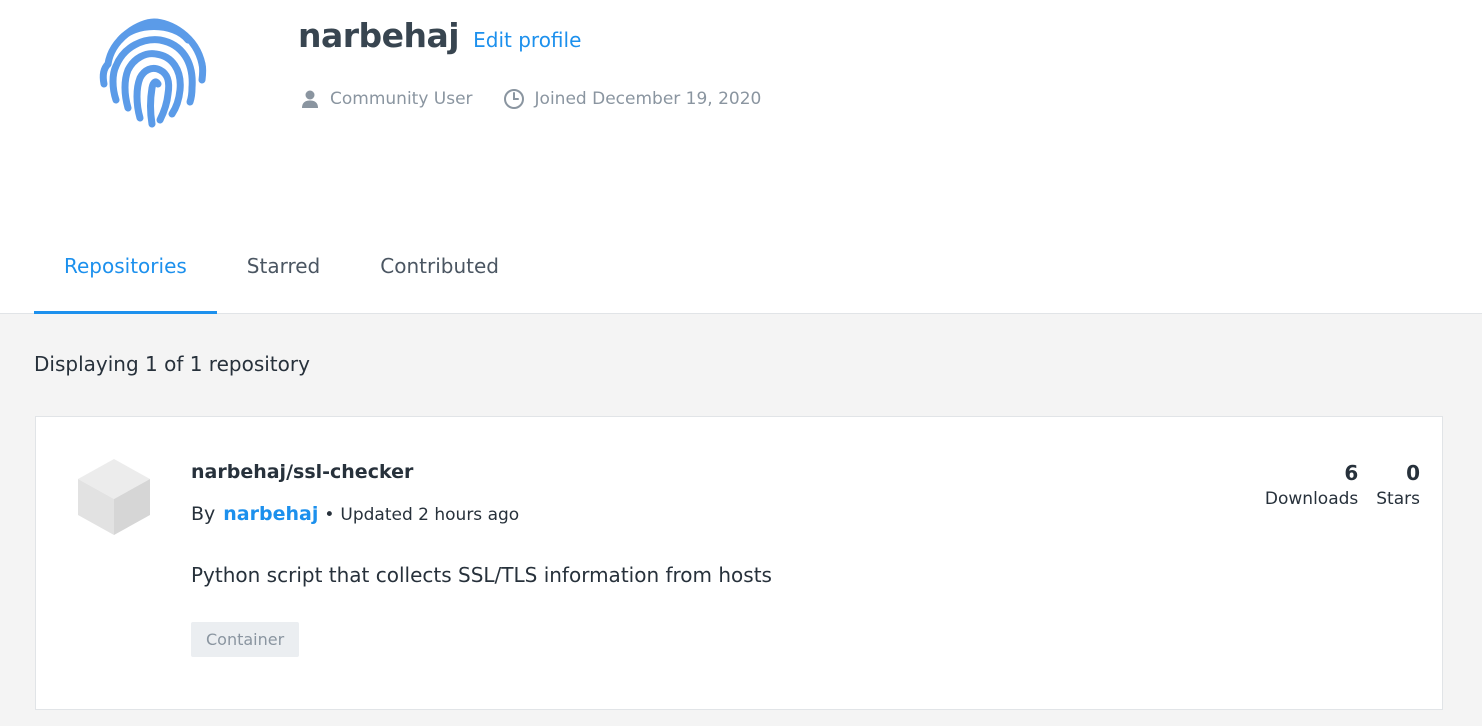 Image resolution: width=1482 pixels, height=726 pixels. Describe the element at coordinates (203, 514) in the screenshot. I see `byline-prefix: By` at that location.